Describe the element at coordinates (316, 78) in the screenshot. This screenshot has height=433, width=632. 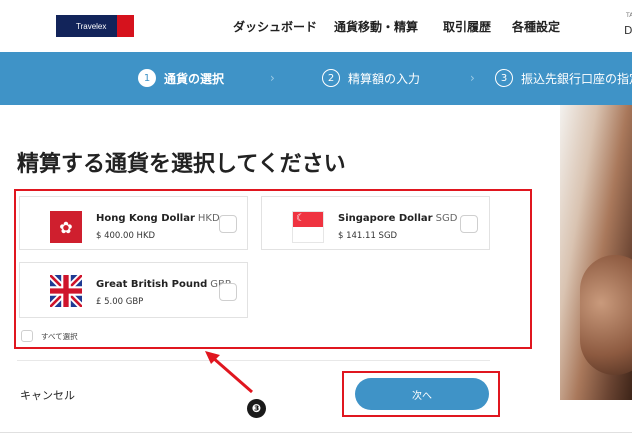
I see `progress-steps: 1 通貨の選択 › 2 精算額の入力 › 3 振込先銀行口座の指定` at that location.